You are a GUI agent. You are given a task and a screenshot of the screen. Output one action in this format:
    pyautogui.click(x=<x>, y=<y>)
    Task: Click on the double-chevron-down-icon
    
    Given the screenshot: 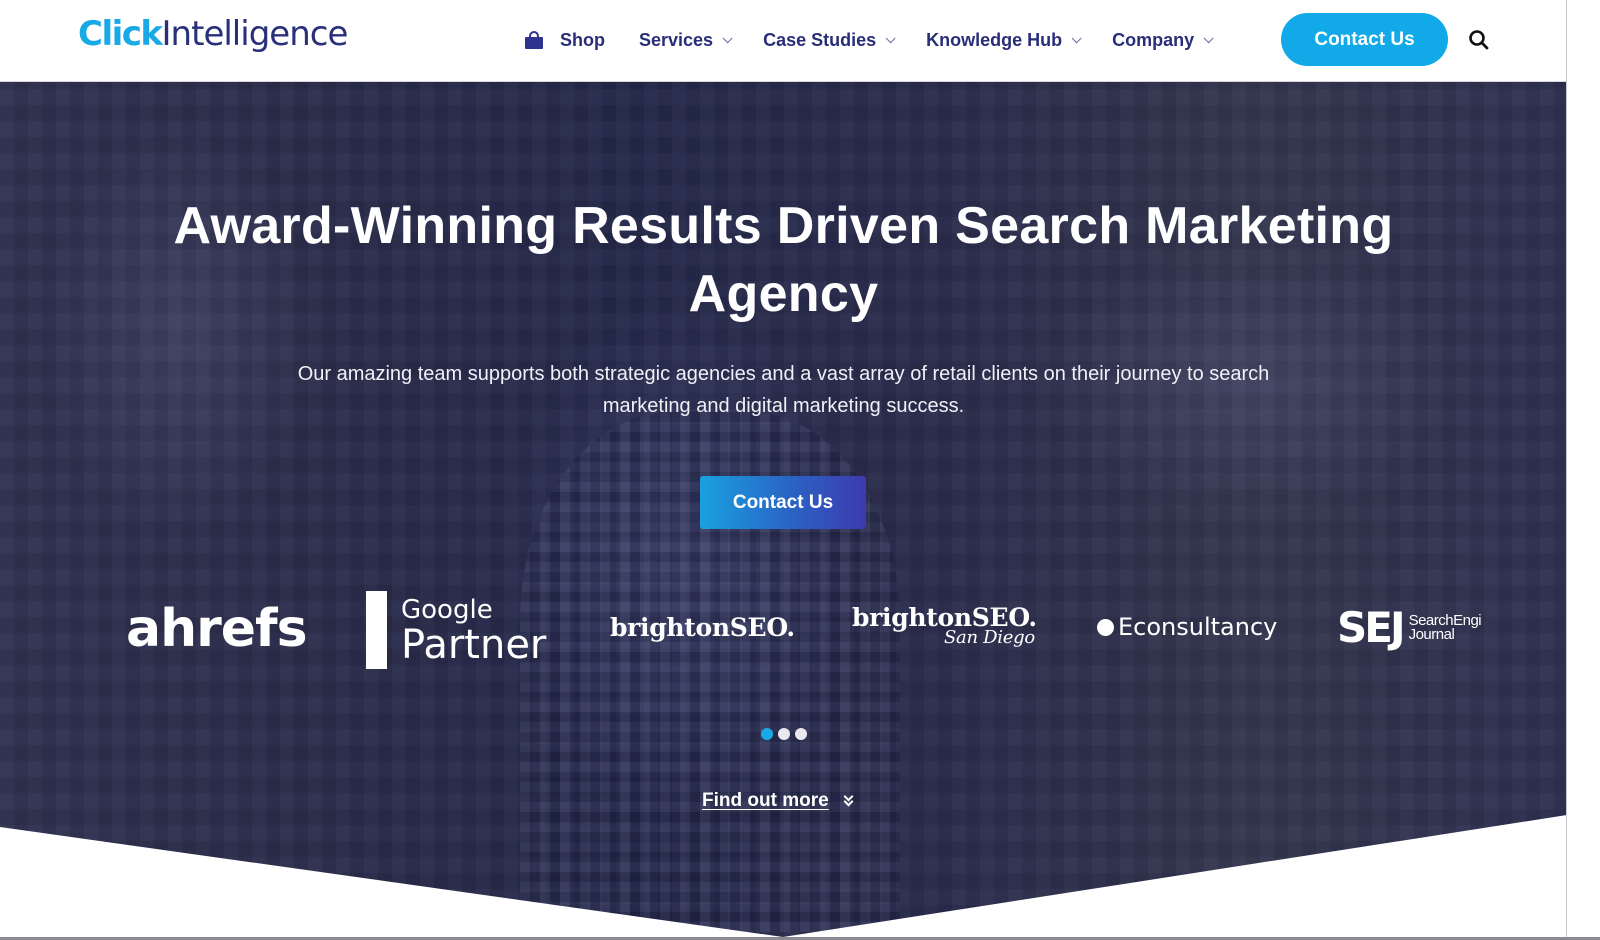 What is the action you would take?
    pyautogui.click(x=849, y=799)
    